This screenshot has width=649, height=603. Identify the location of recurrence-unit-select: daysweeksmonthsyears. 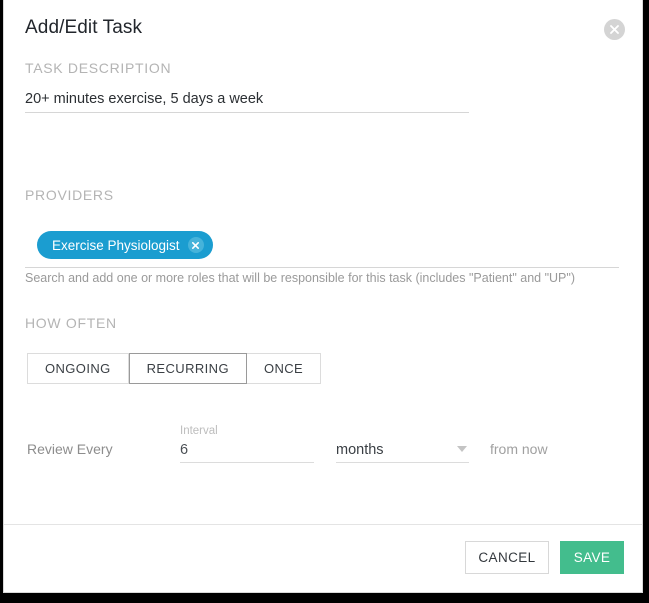
(402, 449).